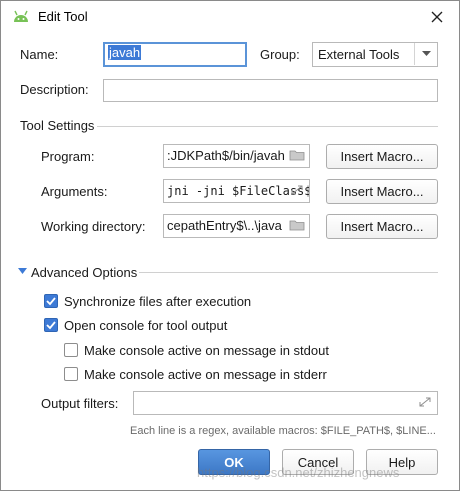 This screenshot has width=460, height=491. I want to click on console-stderr-checkbox, so click(71, 374).